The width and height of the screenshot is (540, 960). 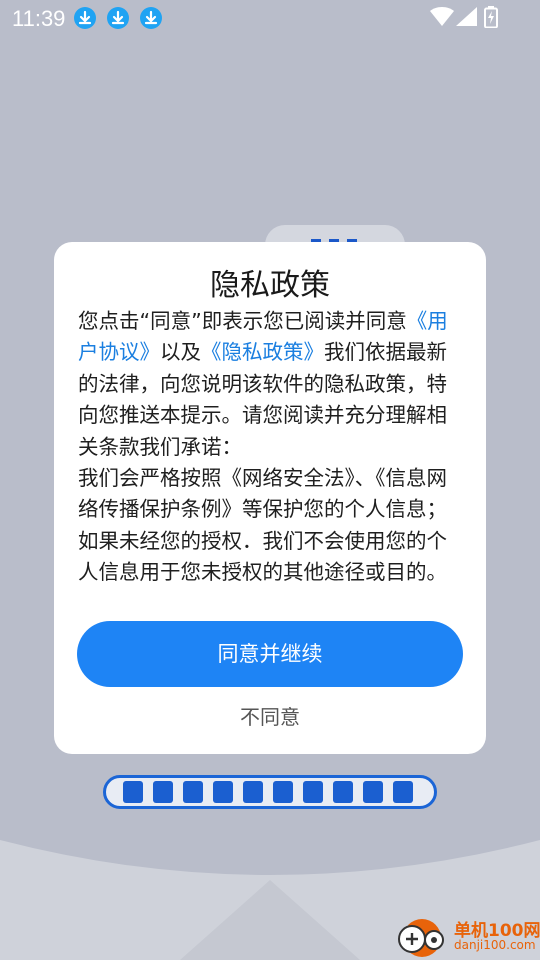 I want to click on signal-icon, so click(x=467, y=19).